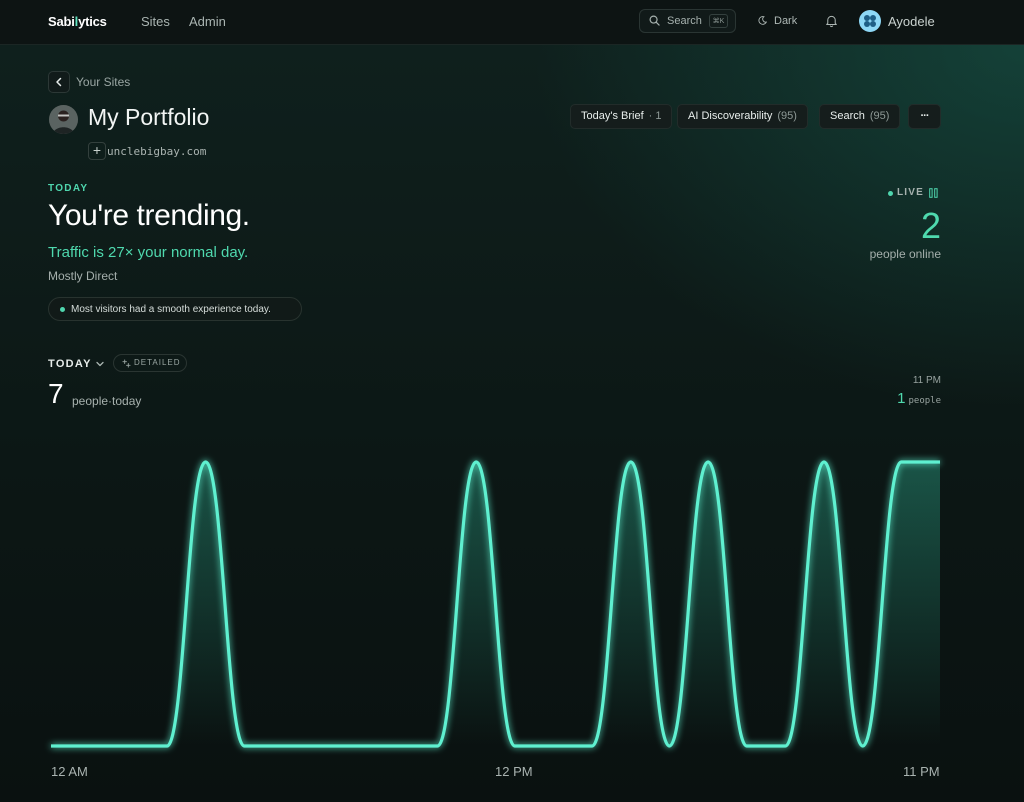 The height and width of the screenshot is (802, 1024). What do you see at coordinates (786, 21) in the screenshot?
I see `theme-label: Dark` at bounding box center [786, 21].